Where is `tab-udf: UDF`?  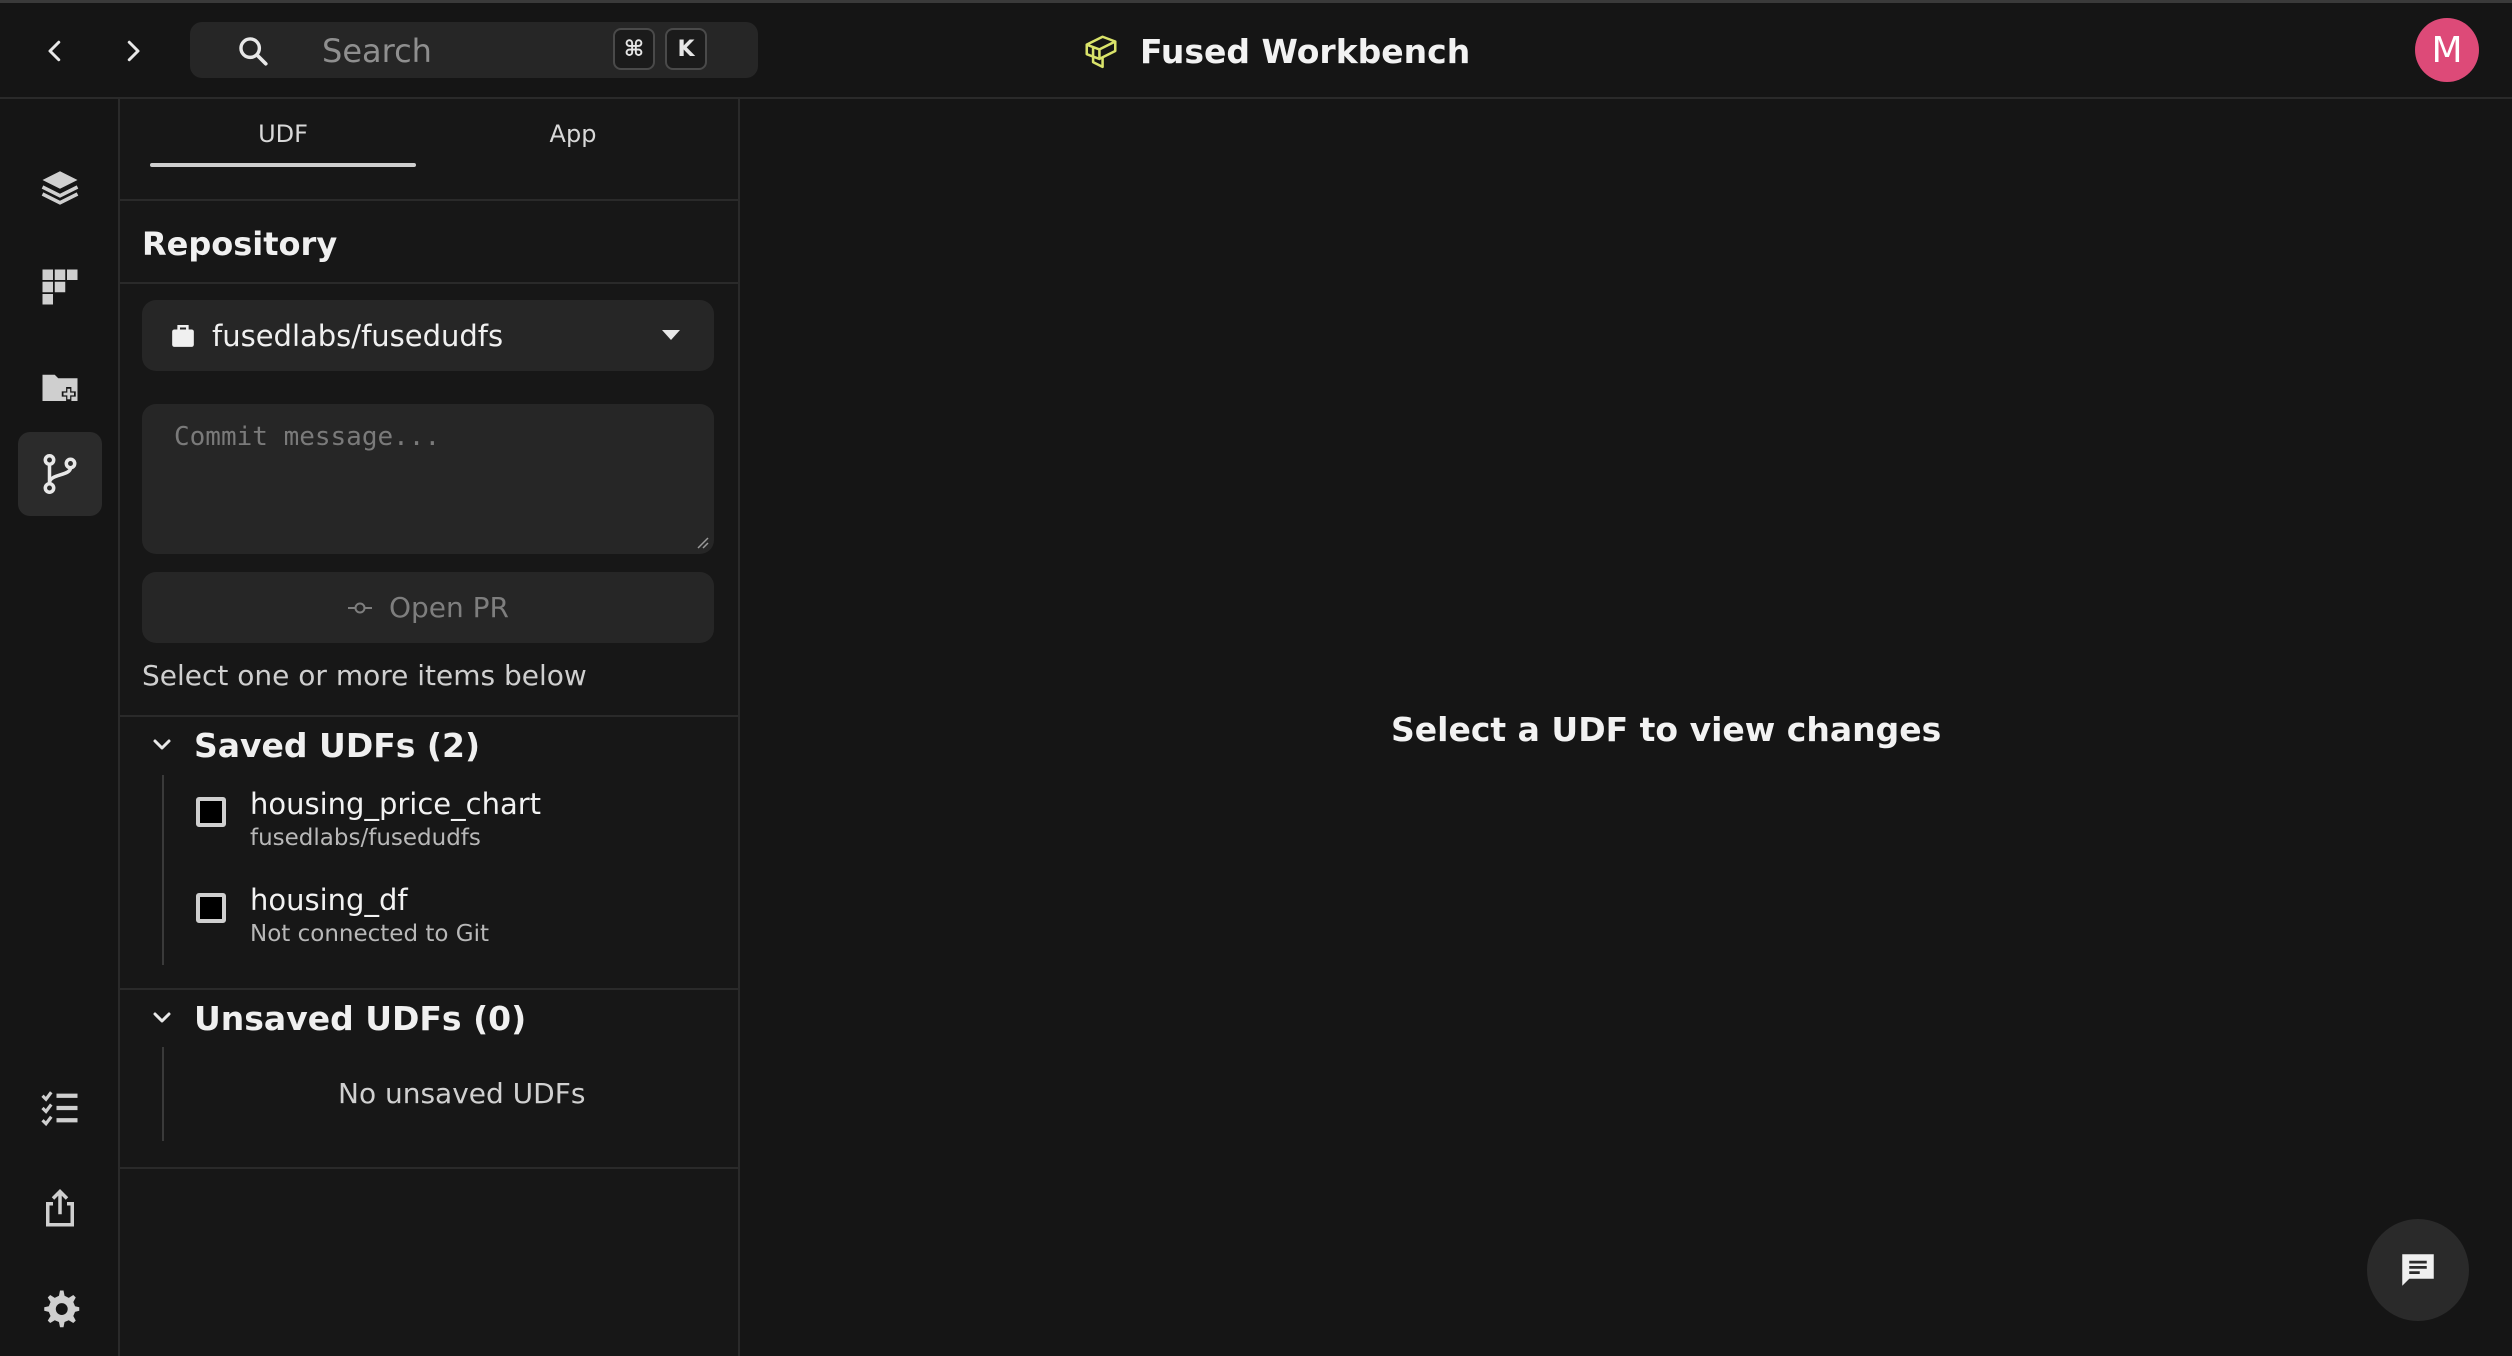
tab-udf: UDF is located at coordinates (283, 134).